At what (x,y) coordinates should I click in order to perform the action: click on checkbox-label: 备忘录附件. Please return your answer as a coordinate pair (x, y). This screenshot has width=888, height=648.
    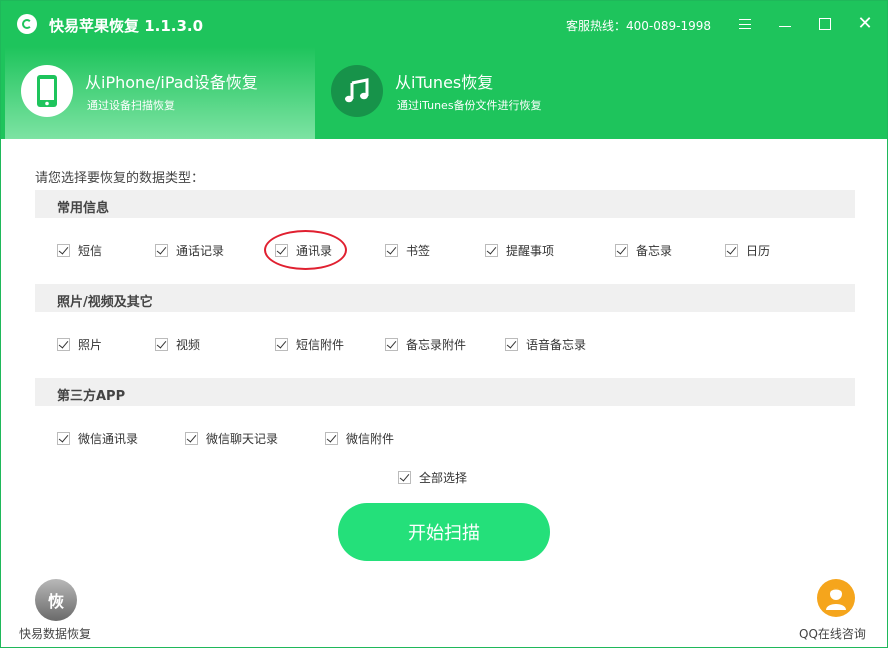
    Looking at the image, I should click on (436, 344).